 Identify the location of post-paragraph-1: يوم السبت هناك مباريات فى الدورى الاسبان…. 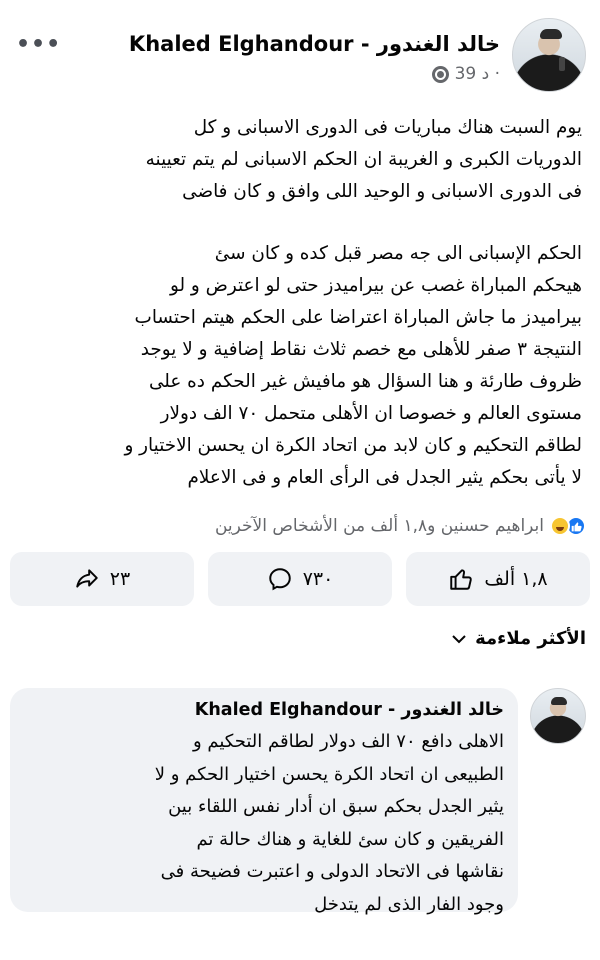
(363, 159).